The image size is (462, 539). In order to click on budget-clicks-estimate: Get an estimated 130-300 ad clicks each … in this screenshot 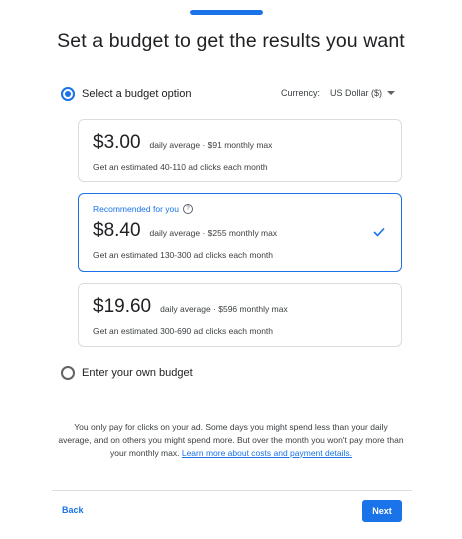, I will do `click(183, 255)`.